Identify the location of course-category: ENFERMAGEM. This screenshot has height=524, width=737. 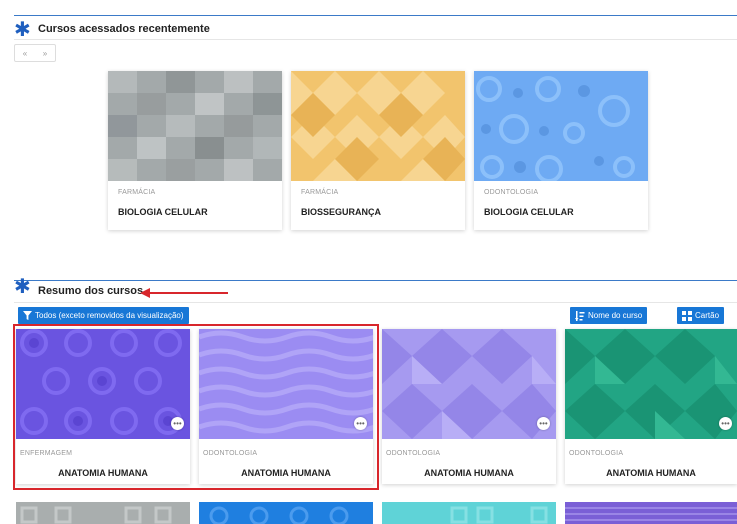
(46, 453).